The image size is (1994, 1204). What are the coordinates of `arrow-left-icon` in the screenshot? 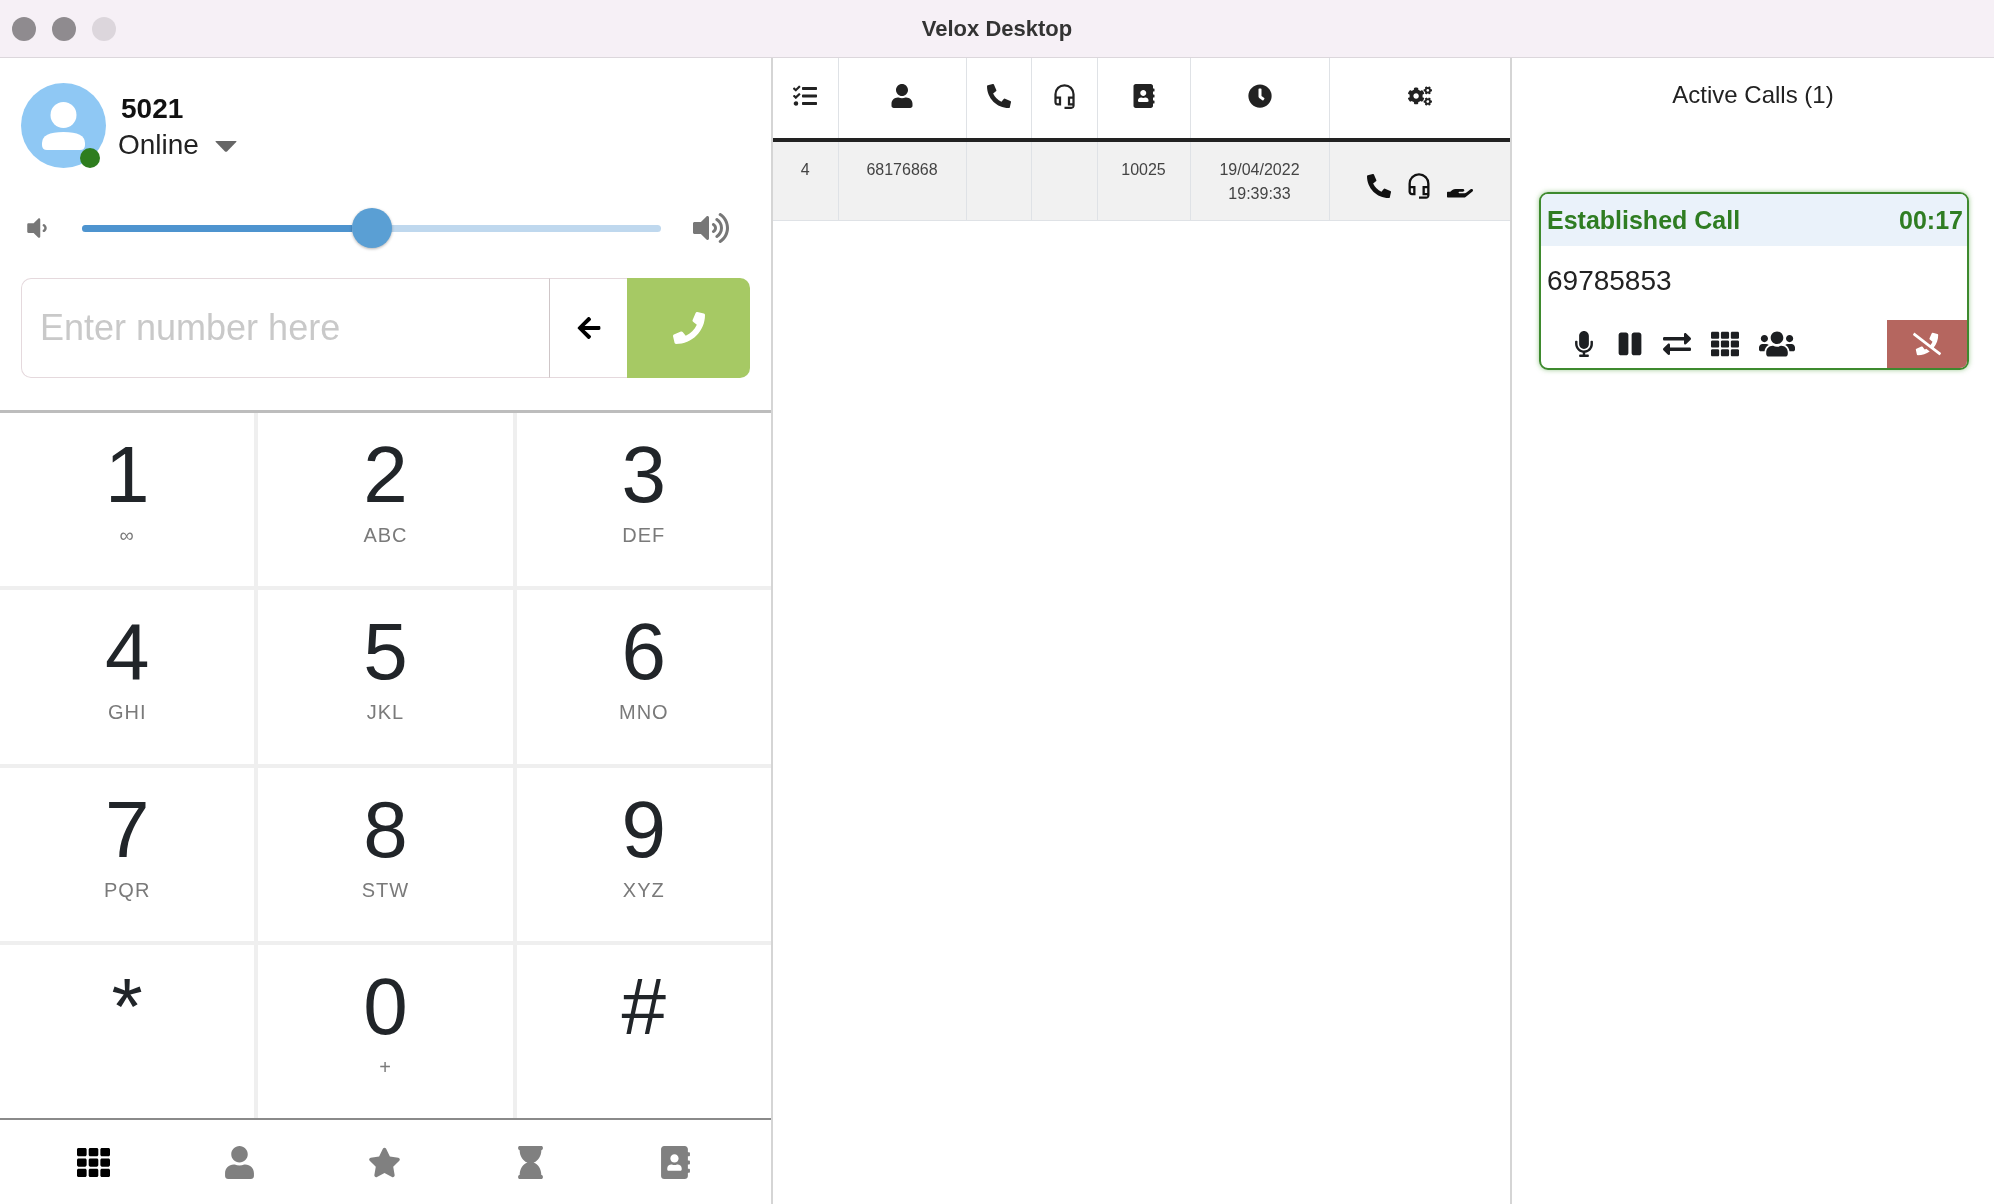 It's located at (588, 328).